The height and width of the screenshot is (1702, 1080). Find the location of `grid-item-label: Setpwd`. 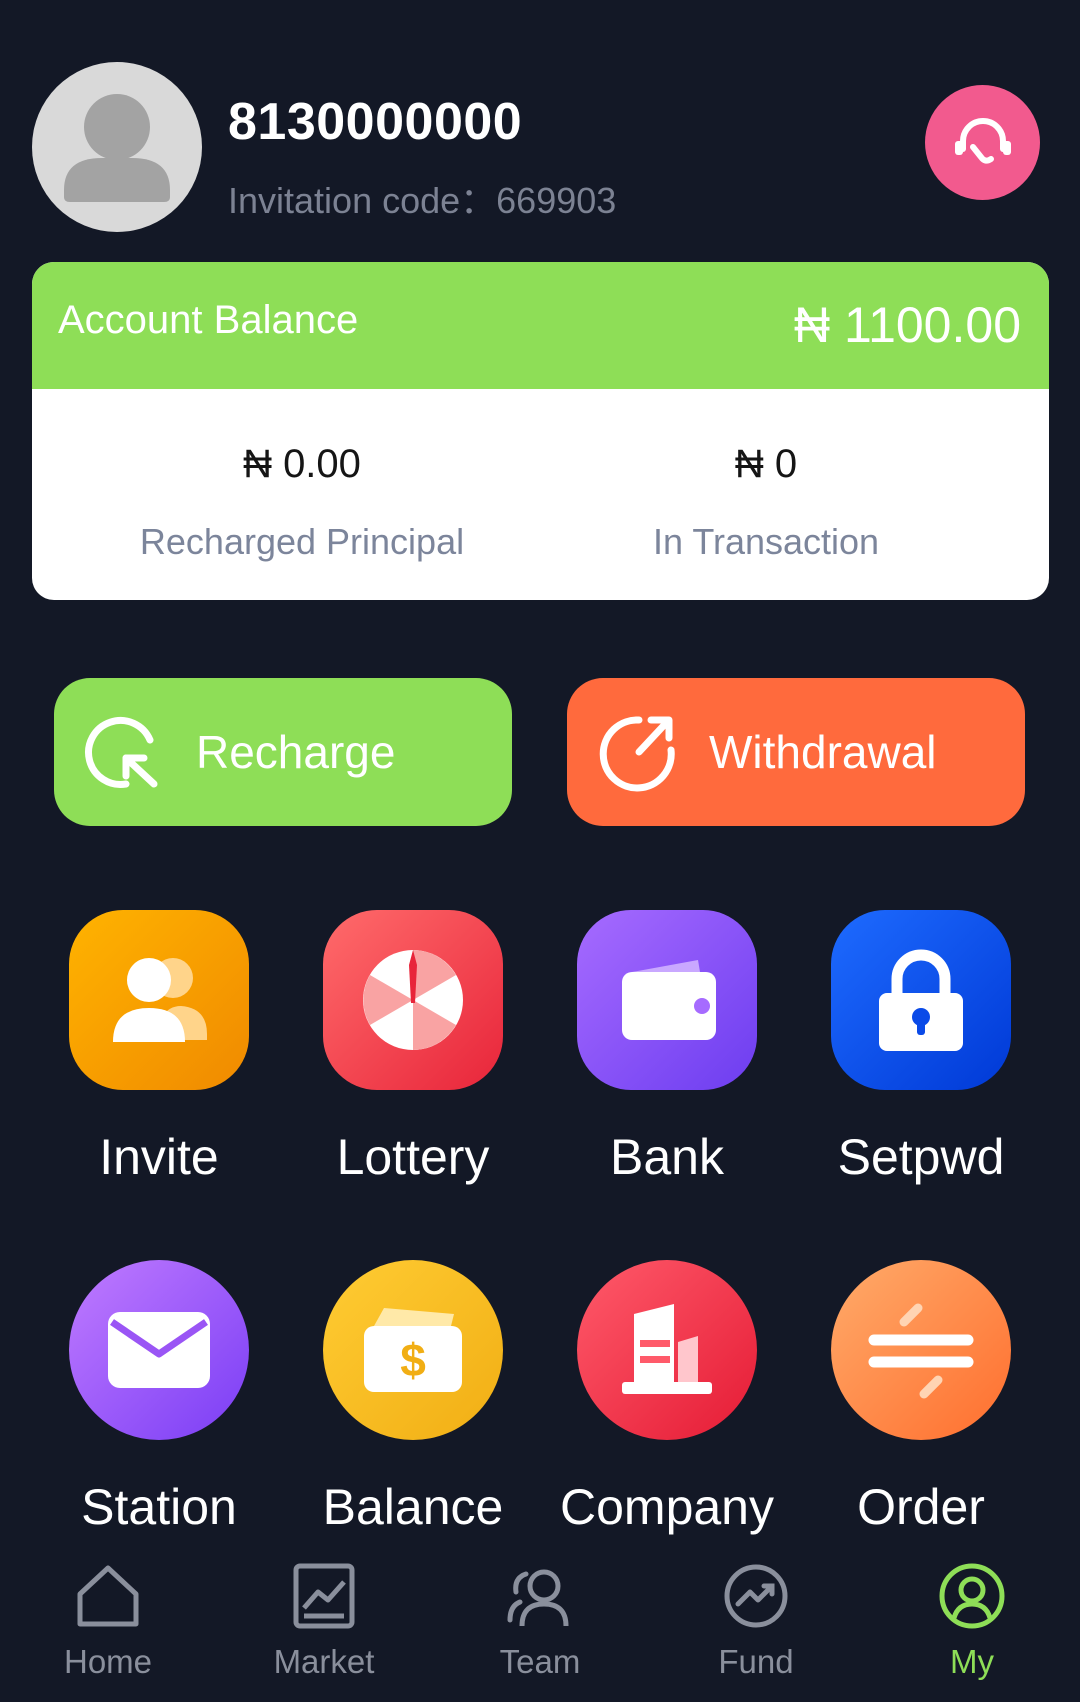

grid-item-label: Setpwd is located at coordinates (921, 1157).